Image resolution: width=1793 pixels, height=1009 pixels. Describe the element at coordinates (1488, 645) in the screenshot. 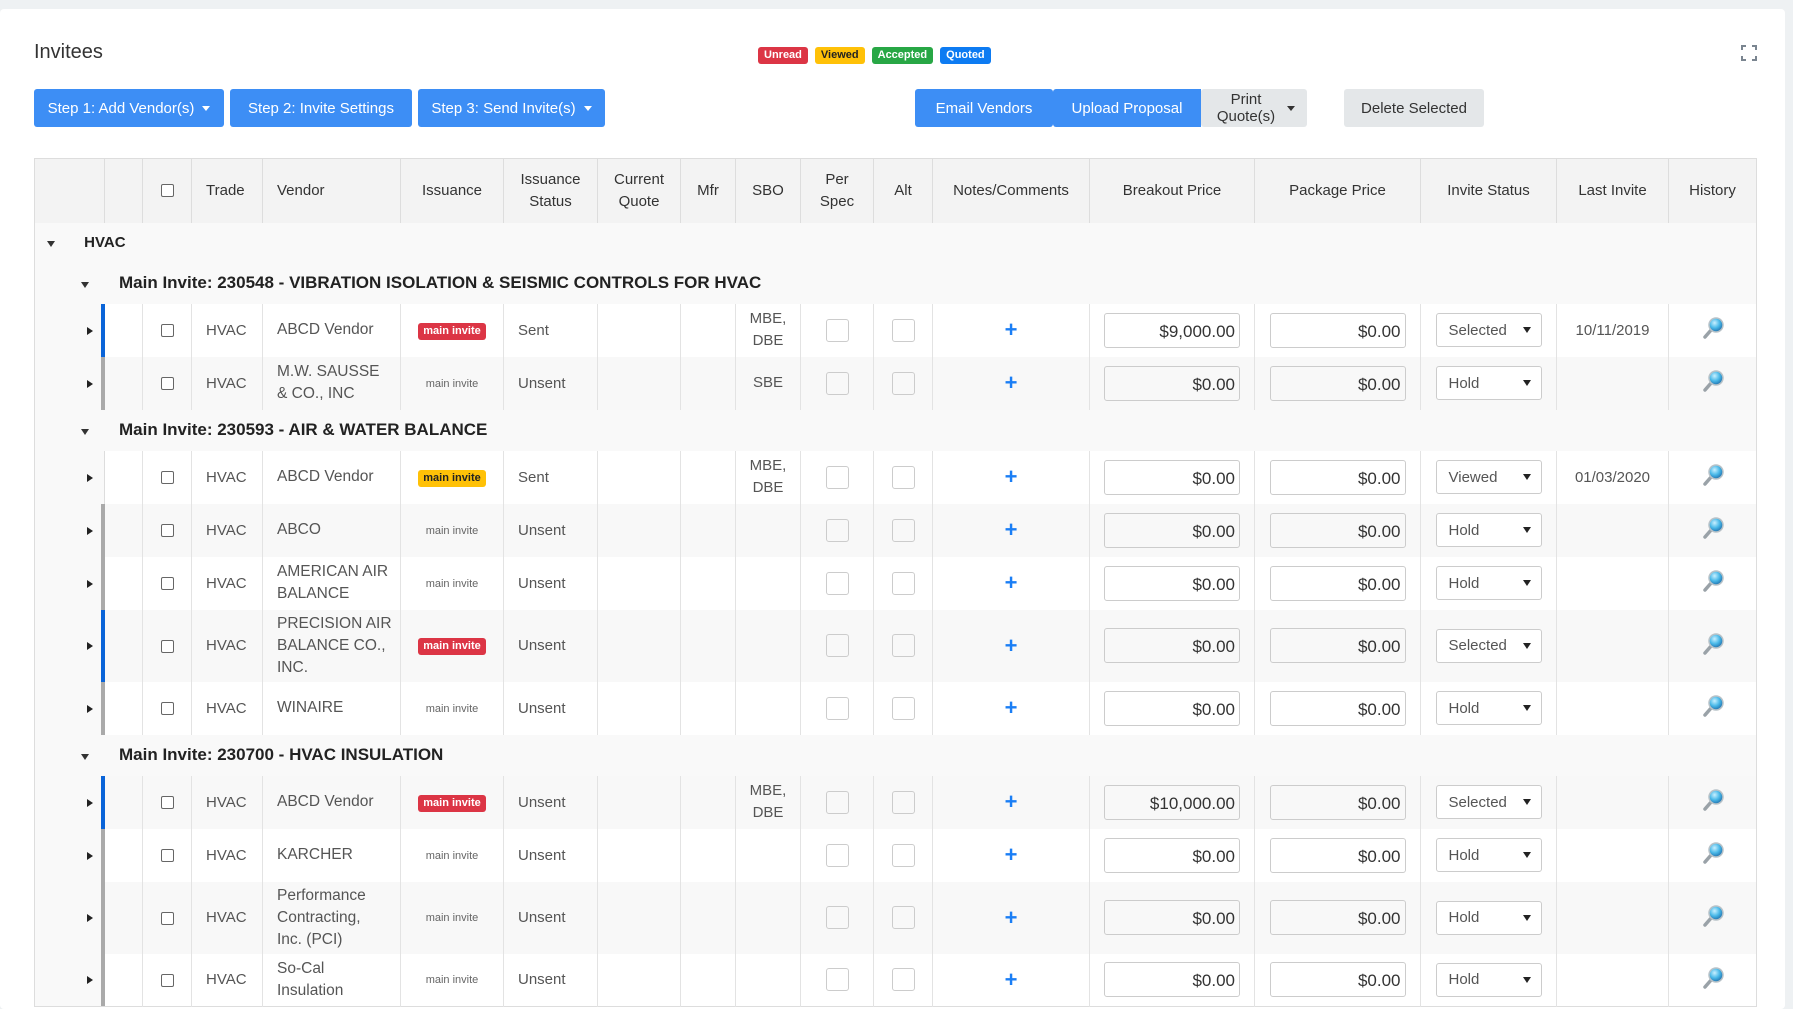

I see `invite-status-cell: Selected` at that location.